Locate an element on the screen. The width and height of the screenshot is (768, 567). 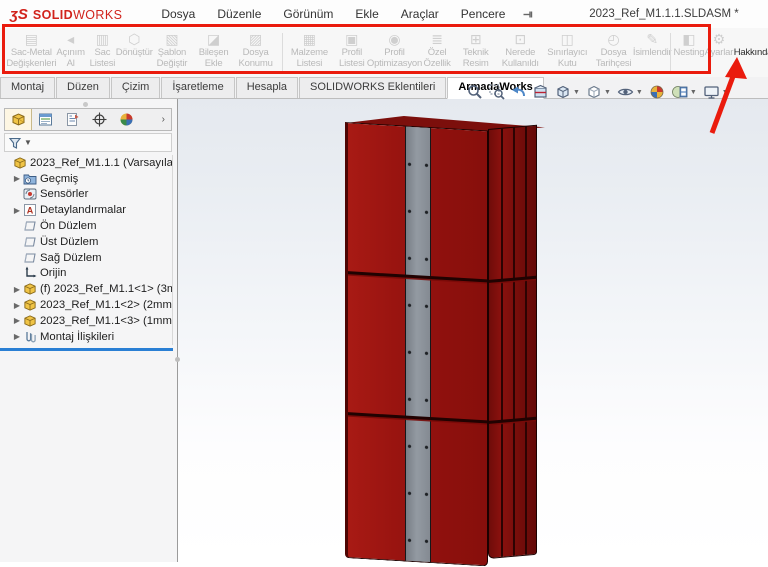
heads-up-view-toolbar: ▼ ▼ ▼ ▼ ▼ is located at coordinates (598, 92).